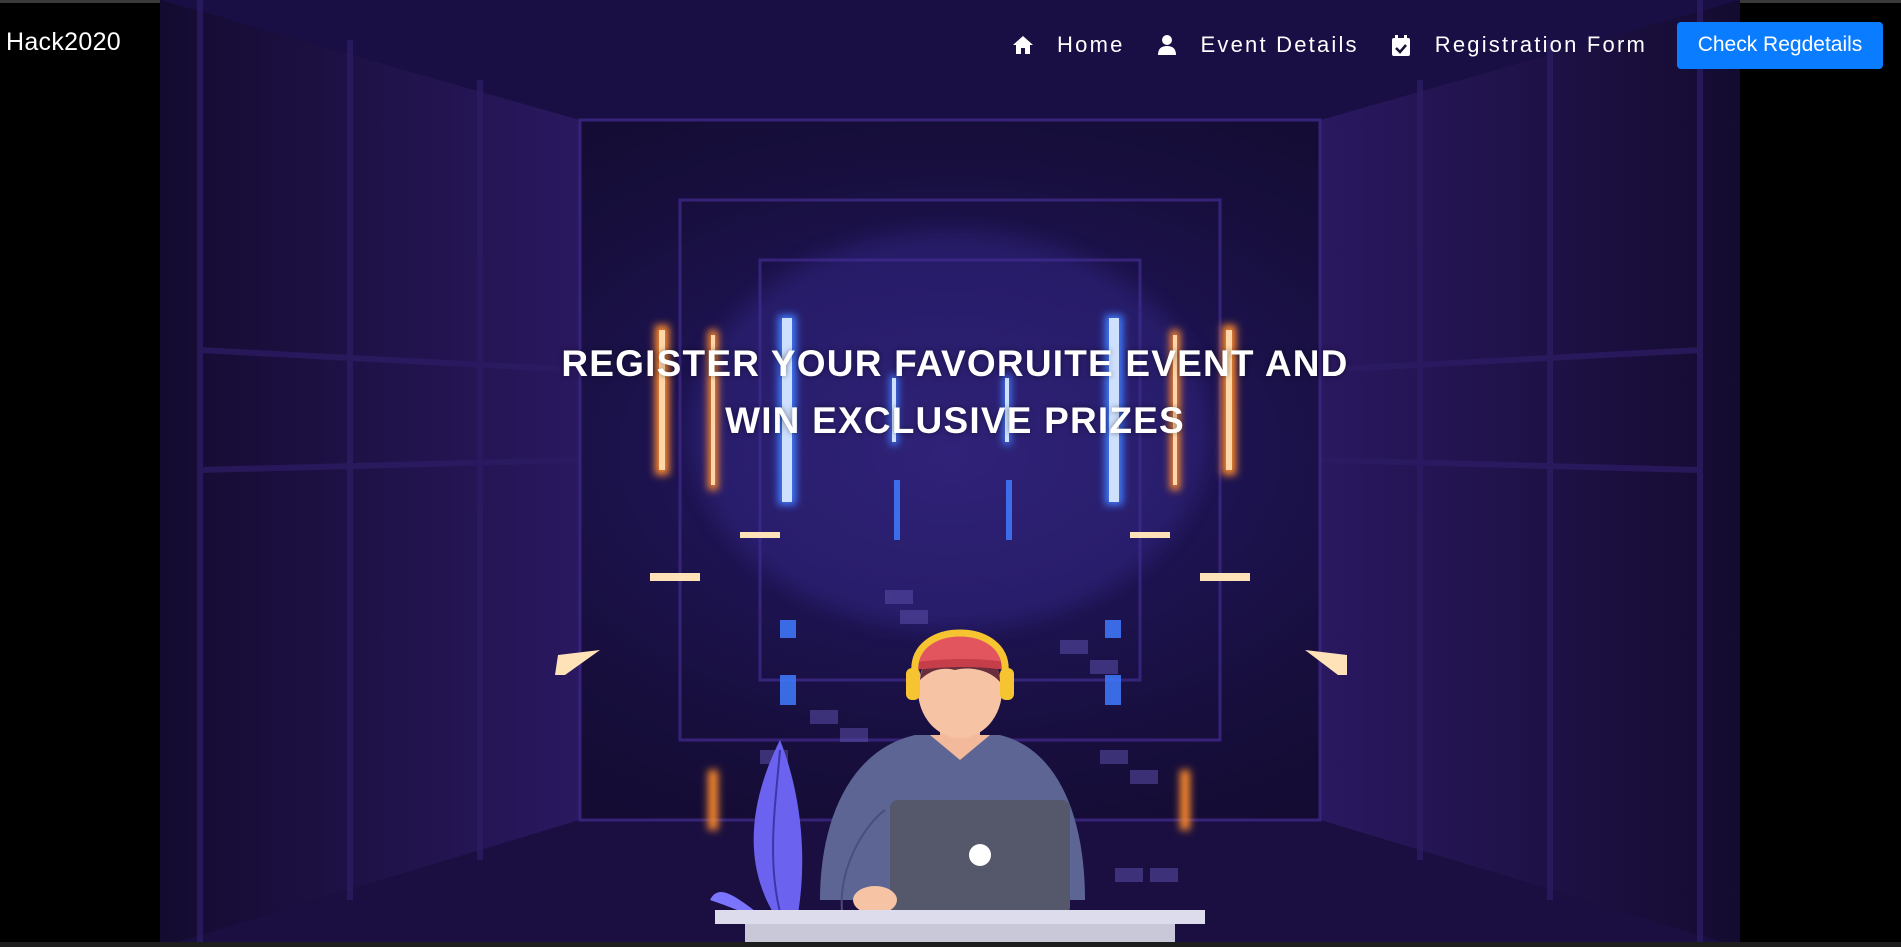 The width and height of the screenshot is (1901, 947). What do you see at coordinates (1401, 45) in the screenshot?
I see `calendar-check-icon` at bounding box center [1401, 45].